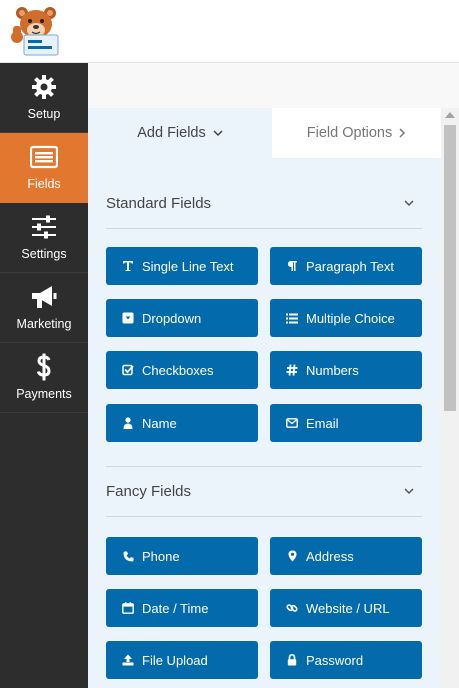  I want to click on button-label: Single Line Text, so click(188, 266).